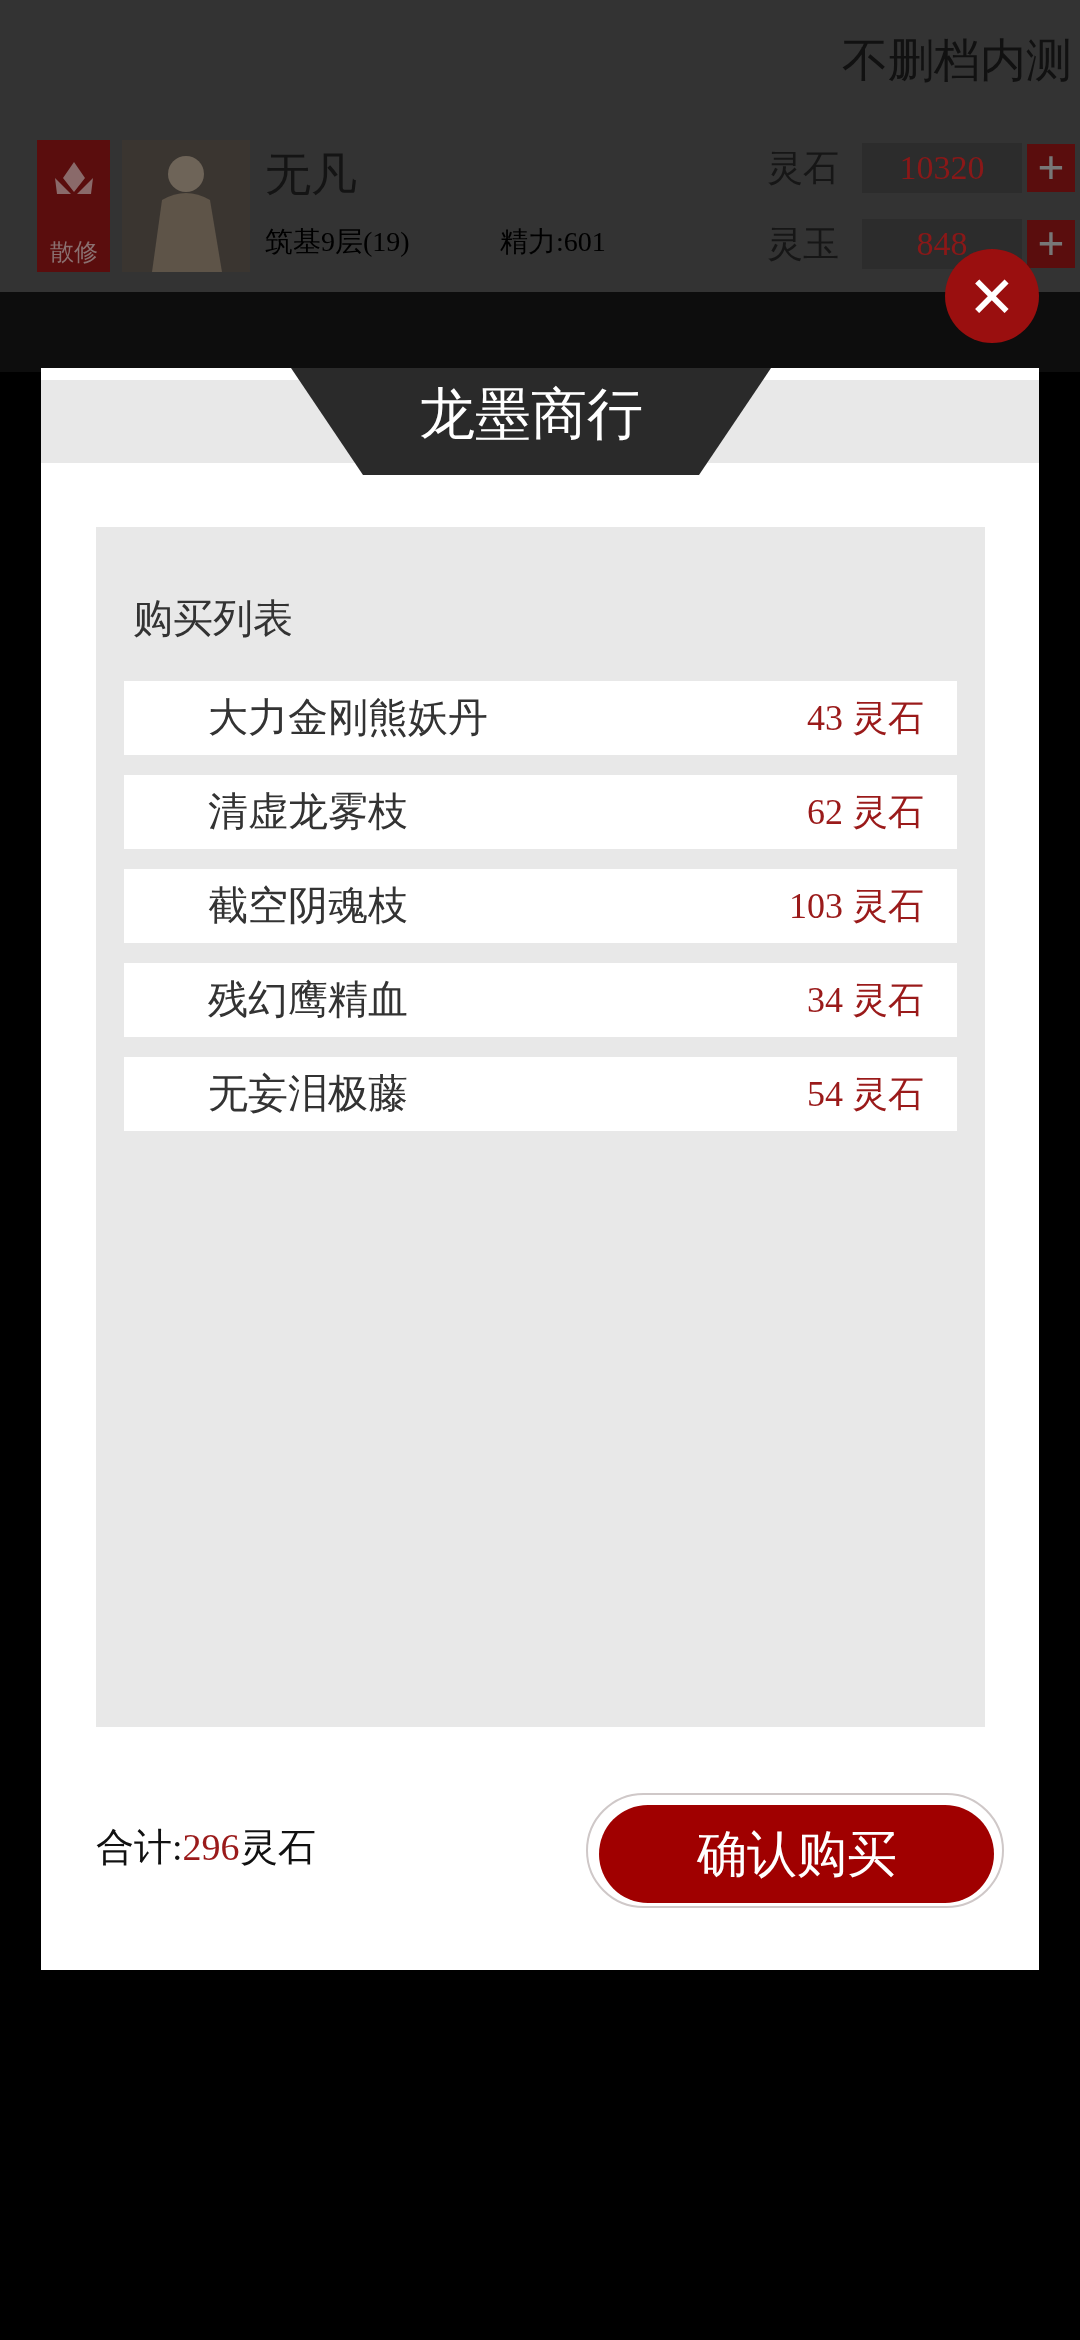 The width and height of the screenshot is (1080, 2340). Describe the element at coordinates (211, 1847) in the screenshot. I see `total-amount: 296` at that location.